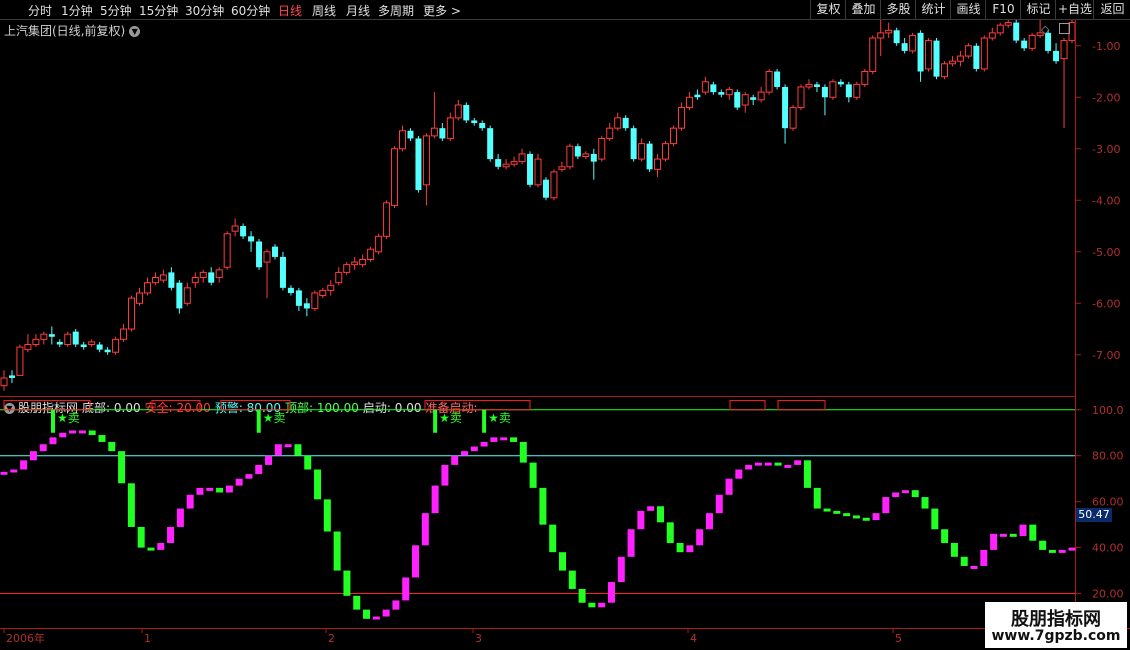  Describe the element at coordinates (1106, 303) in the screenshot. I see `y-axis-label: -6.00` at that location.